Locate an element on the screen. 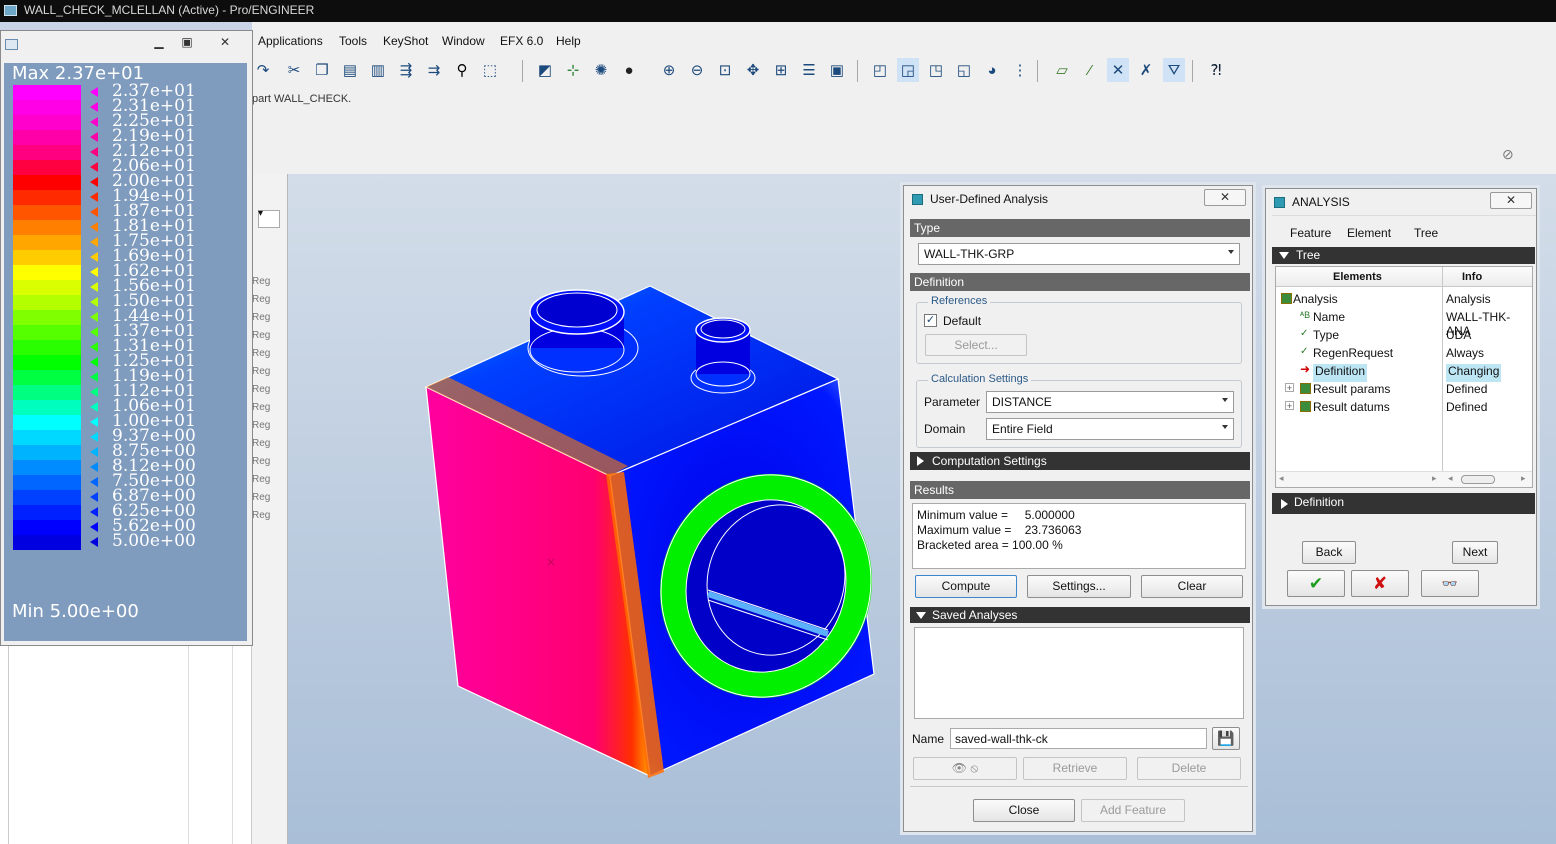 This screenshot has width=1556, height=844. add-feature-button: Add Feature is located at coordinates (1133, 810).